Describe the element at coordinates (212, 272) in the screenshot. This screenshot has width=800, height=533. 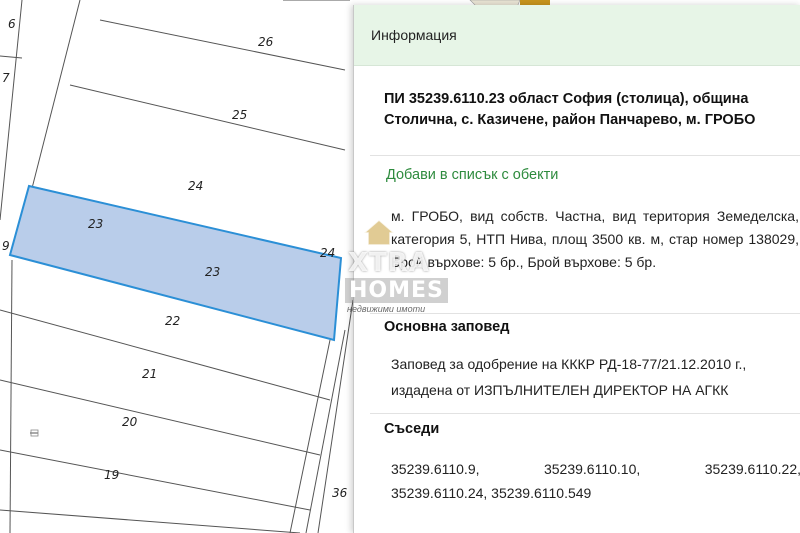
I see `parcel-label-23-lower: 23` at that location.